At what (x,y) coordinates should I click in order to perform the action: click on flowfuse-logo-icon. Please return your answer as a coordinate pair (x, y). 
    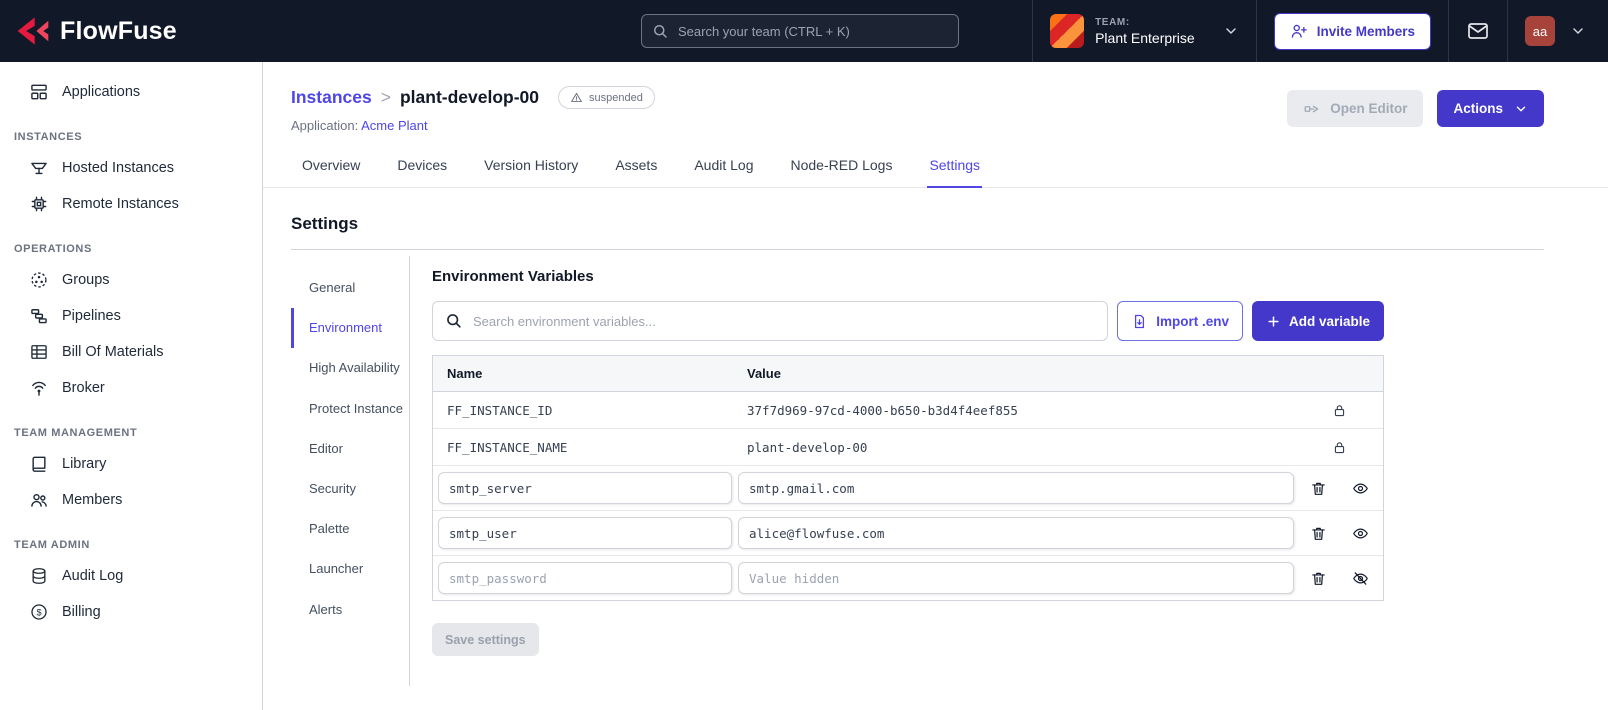
    Looking at the image, I should click on (33, 31).